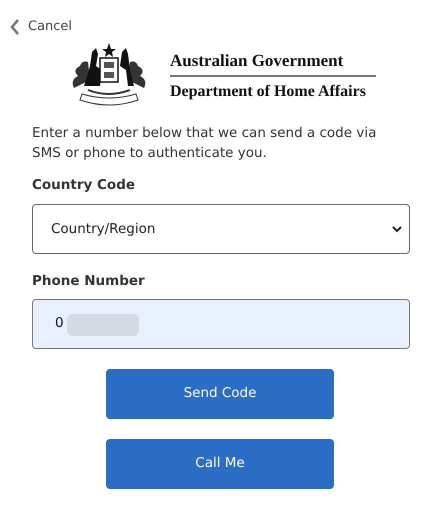  Describe the element at coordinates (220, 463) in the screenshot. I see `action-button: Call Me` at that location.